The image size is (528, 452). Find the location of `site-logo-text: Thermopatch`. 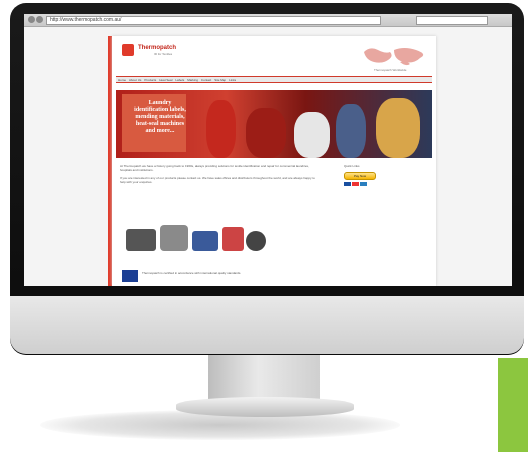

site-logo-text: Thermopatch is located at coordinates (157, 48).